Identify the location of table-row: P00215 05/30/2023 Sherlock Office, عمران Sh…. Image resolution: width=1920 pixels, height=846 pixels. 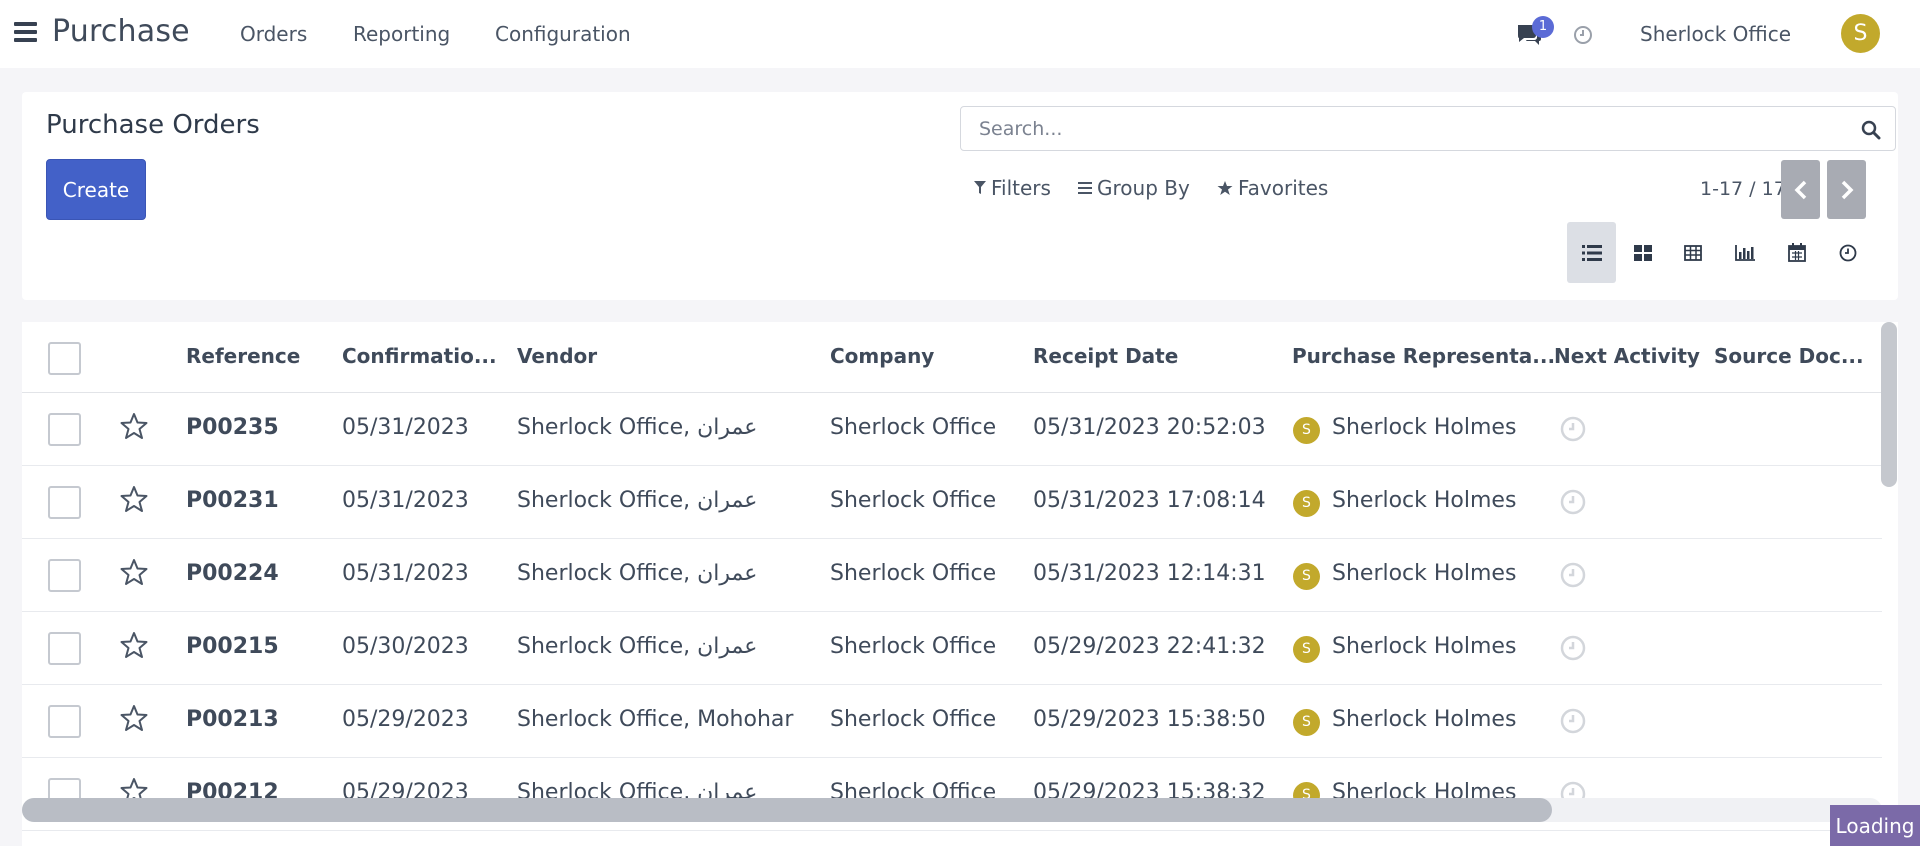
(952, 648).